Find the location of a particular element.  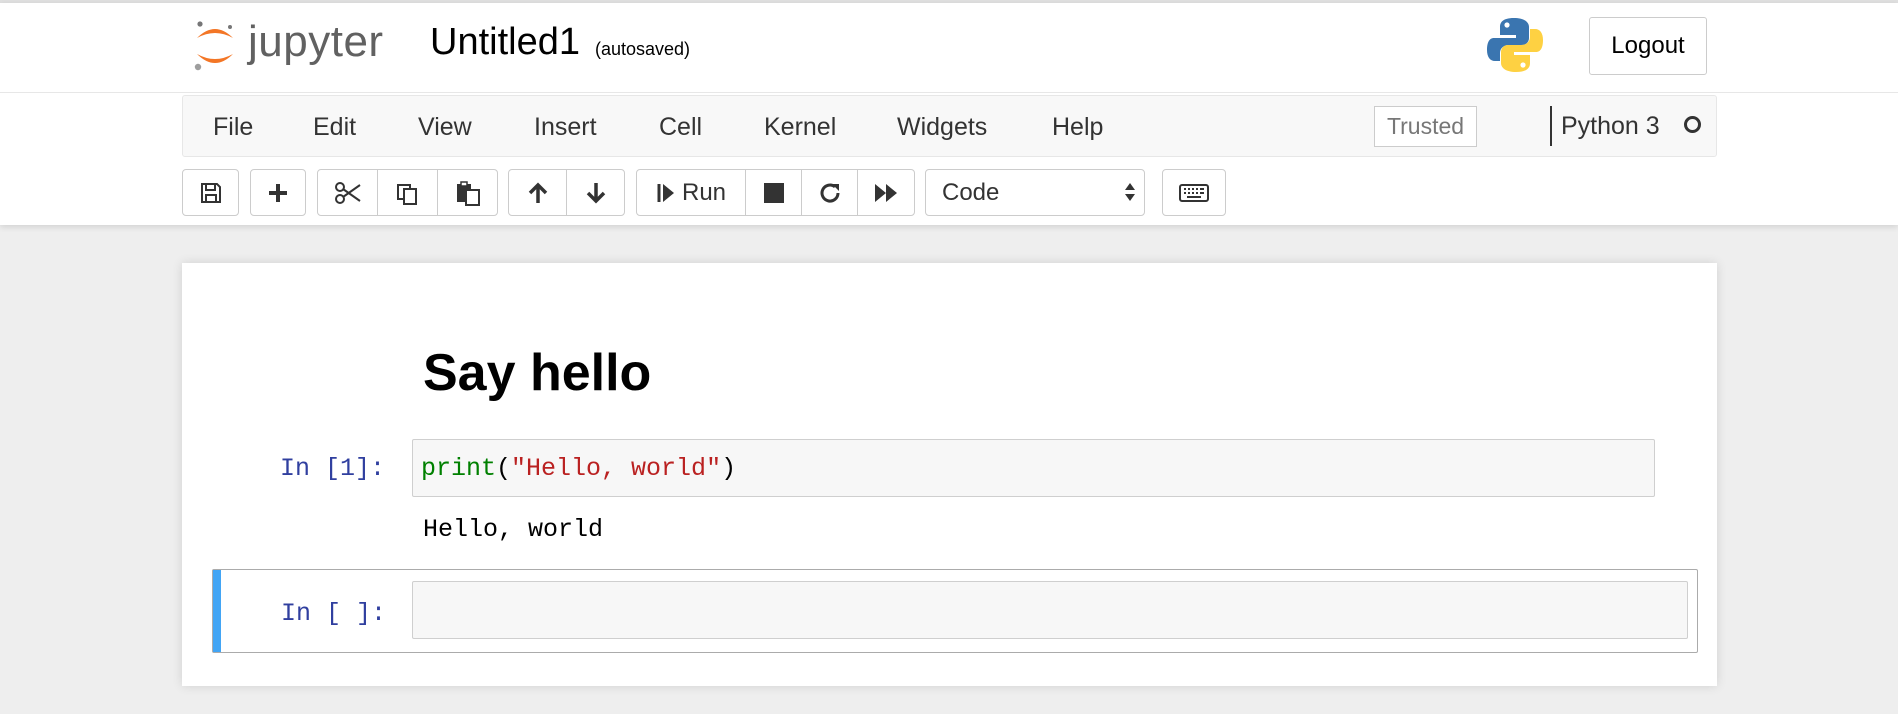

header-divider is located at coordinates (949, 92).